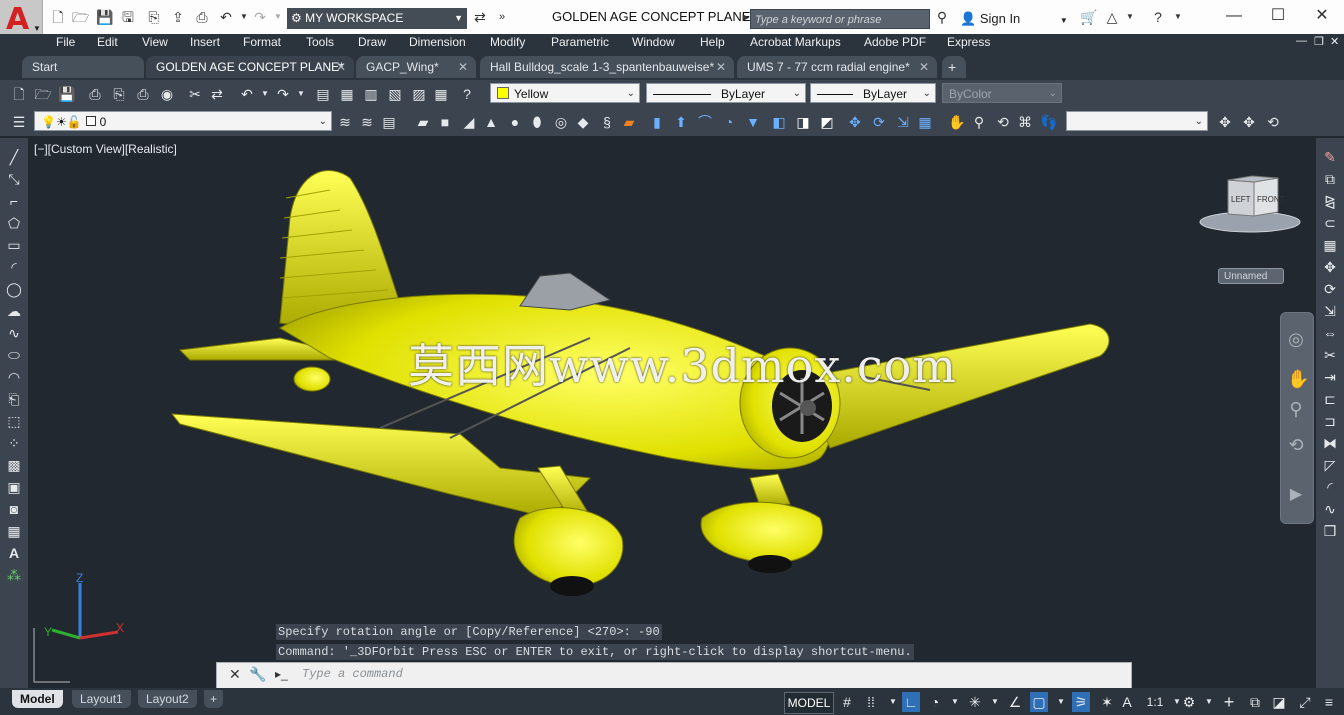 This screenshot has height=715, width=1344. Describe the element at coordinates (143, 94) in the screenshot. I see `publish-icon: ⎙` at that location.